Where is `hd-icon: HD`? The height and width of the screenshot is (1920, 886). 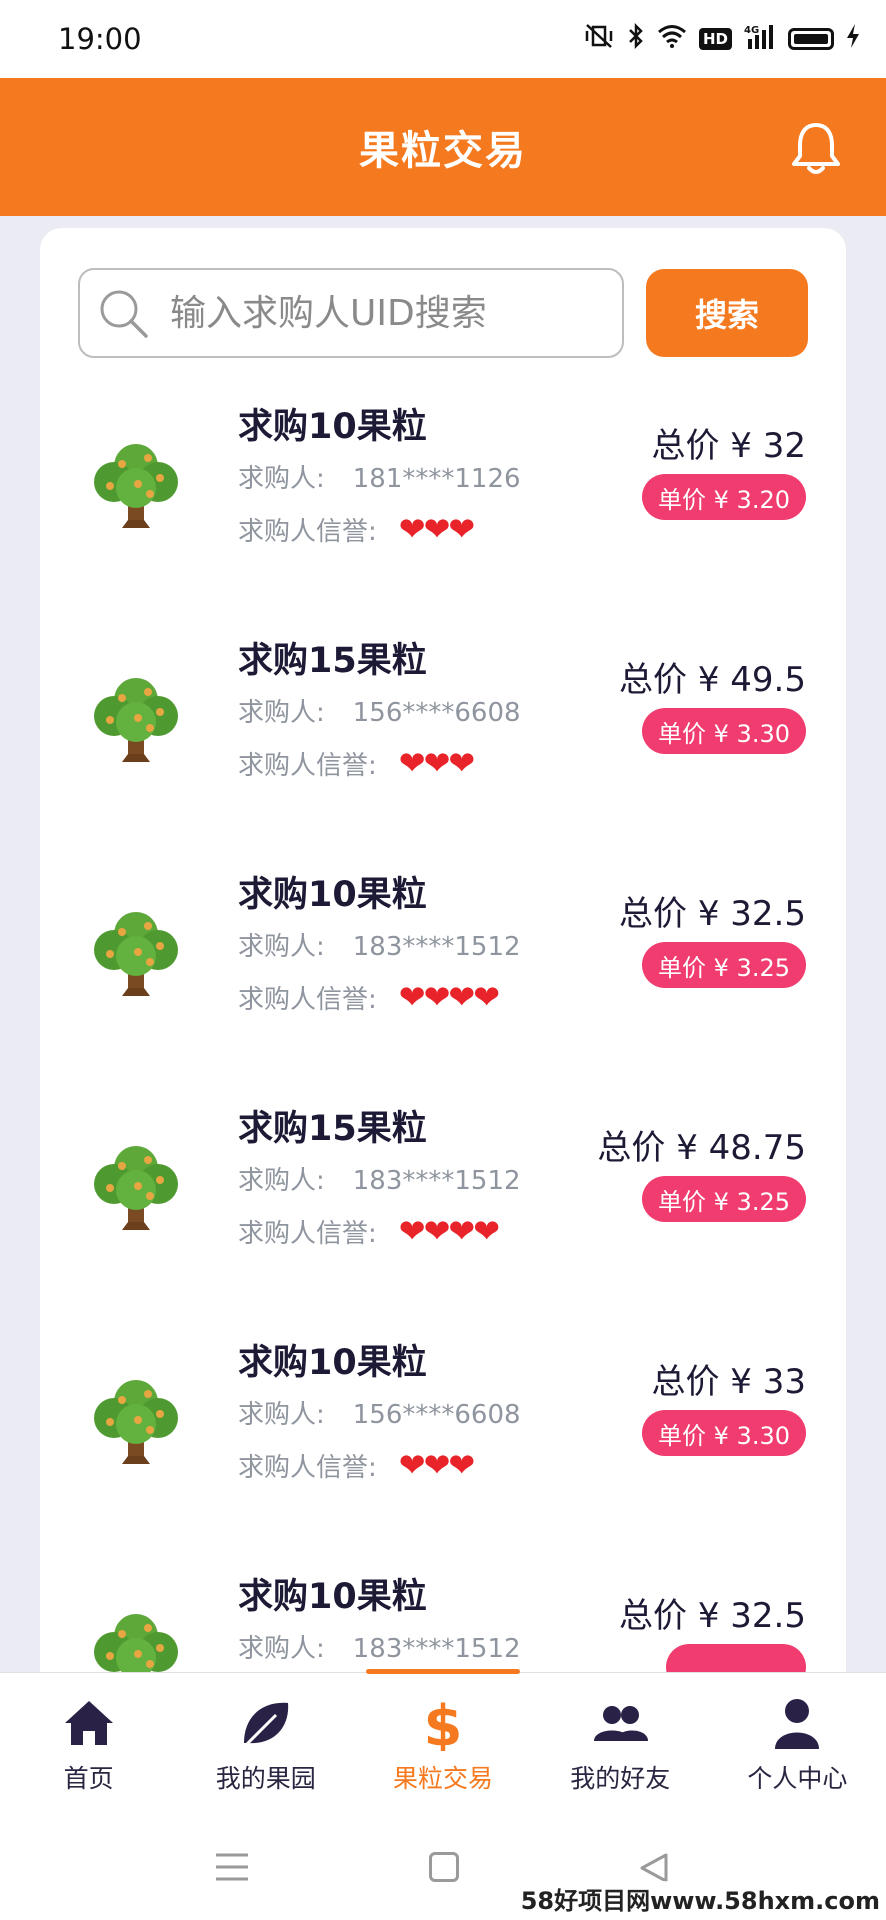 hd-icon: HD is located at coordinates (715, 39).